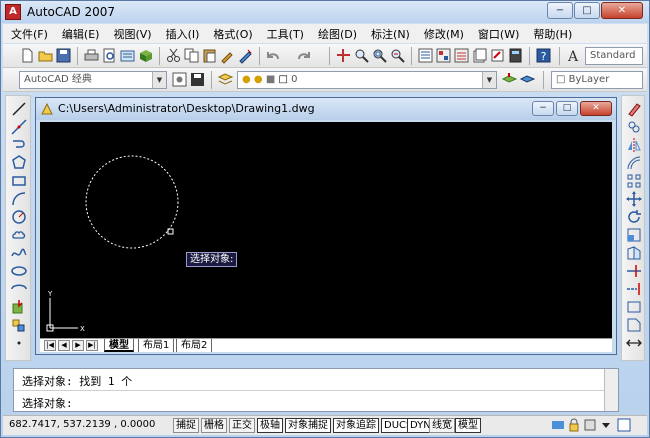 The width and height of the screenshot is (650, 438). Describe the element at coordinates (19, 127) in the screenshot. I see `construction-line-icon` at that location.